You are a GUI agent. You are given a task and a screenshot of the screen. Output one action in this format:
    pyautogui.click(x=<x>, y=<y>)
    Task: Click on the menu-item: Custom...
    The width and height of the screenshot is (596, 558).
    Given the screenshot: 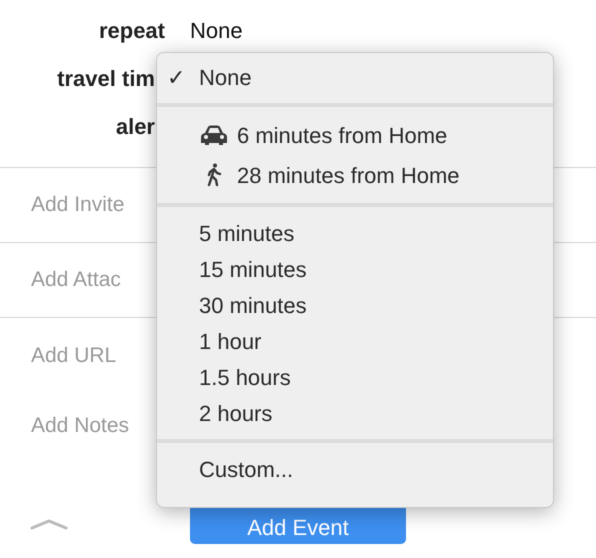 What is the action you would take?
    pyautogui.click(x=355, y=469)
    